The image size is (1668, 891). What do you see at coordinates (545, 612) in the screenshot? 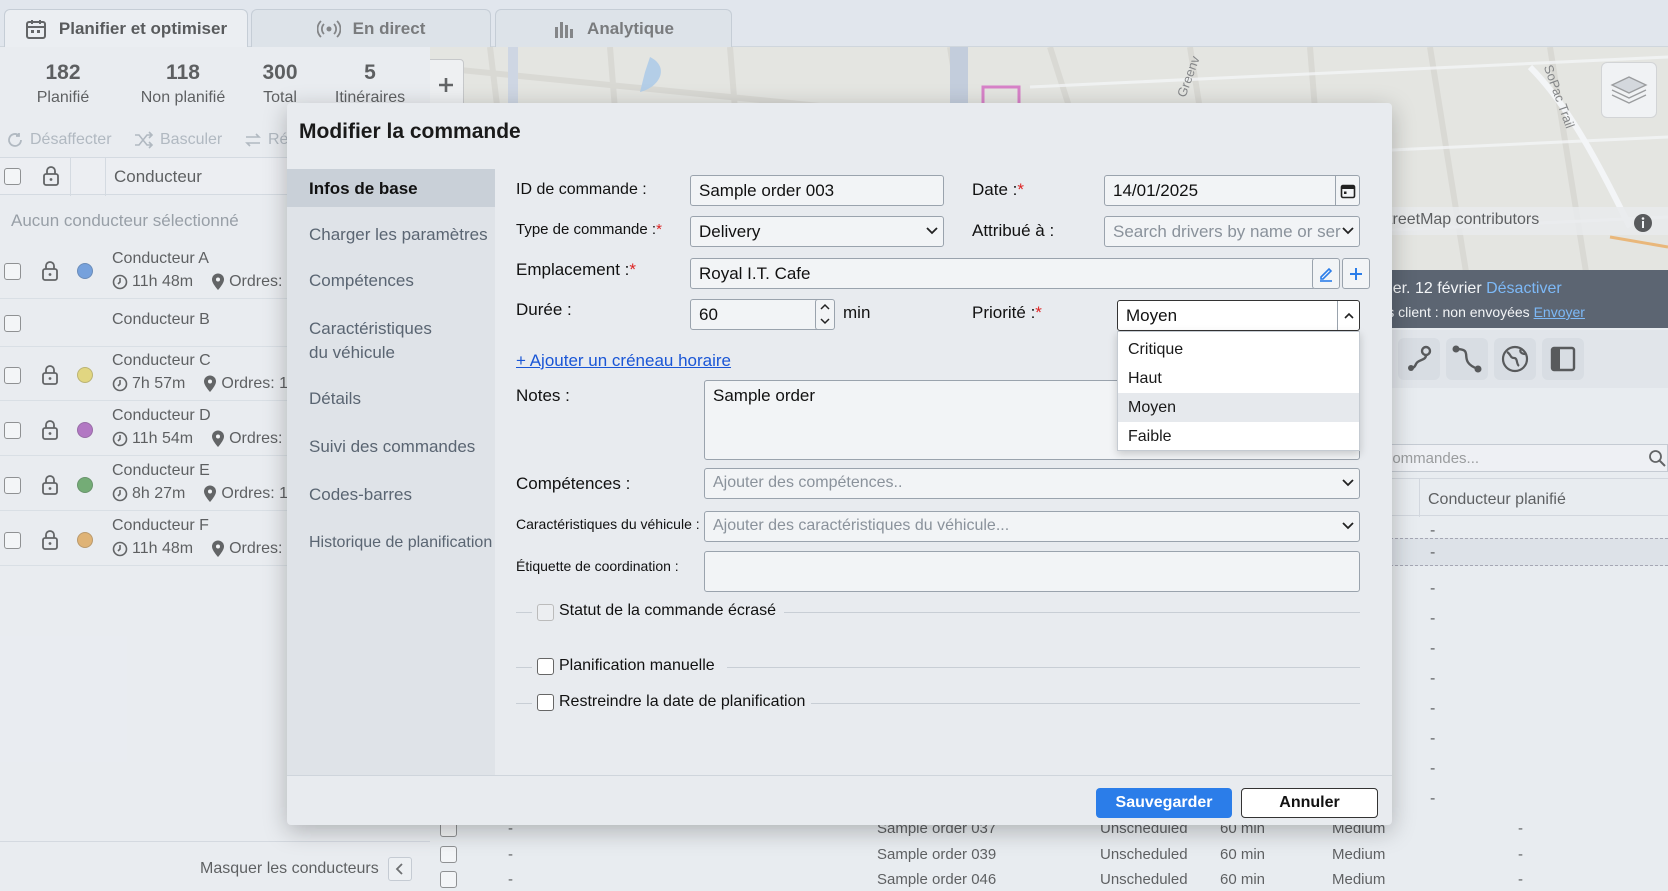
I see `status-override-checkbox` at bounding box center [545, 612].